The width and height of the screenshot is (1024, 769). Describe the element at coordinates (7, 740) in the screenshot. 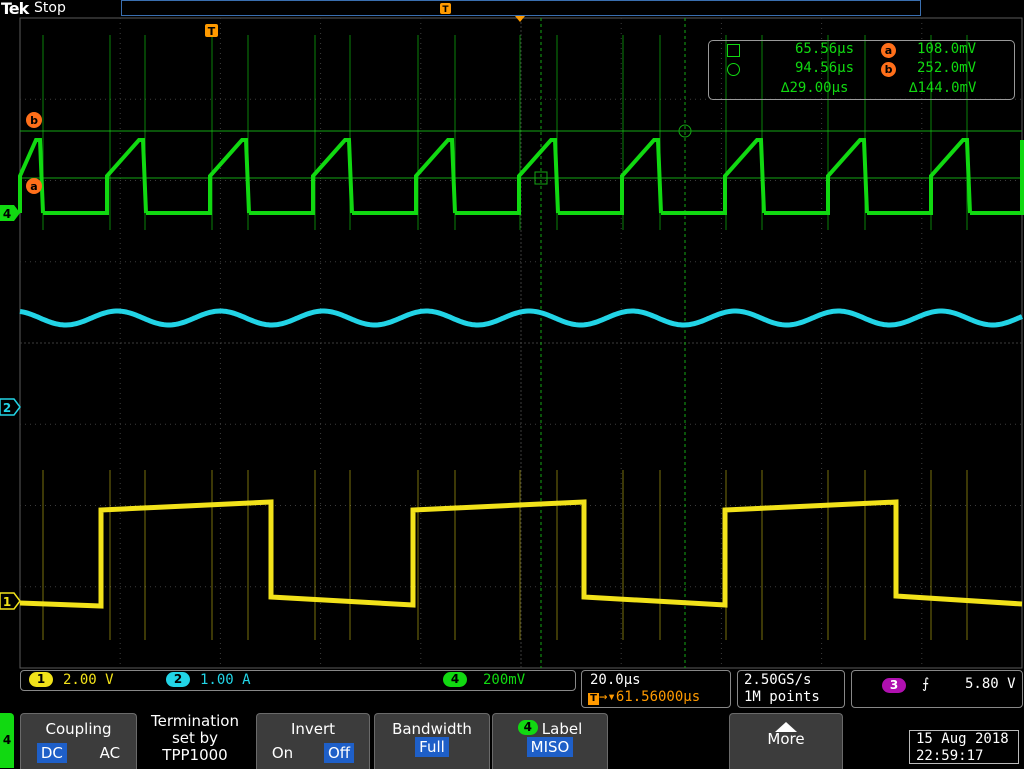

I see `side-channel-tab: 4` at that location.